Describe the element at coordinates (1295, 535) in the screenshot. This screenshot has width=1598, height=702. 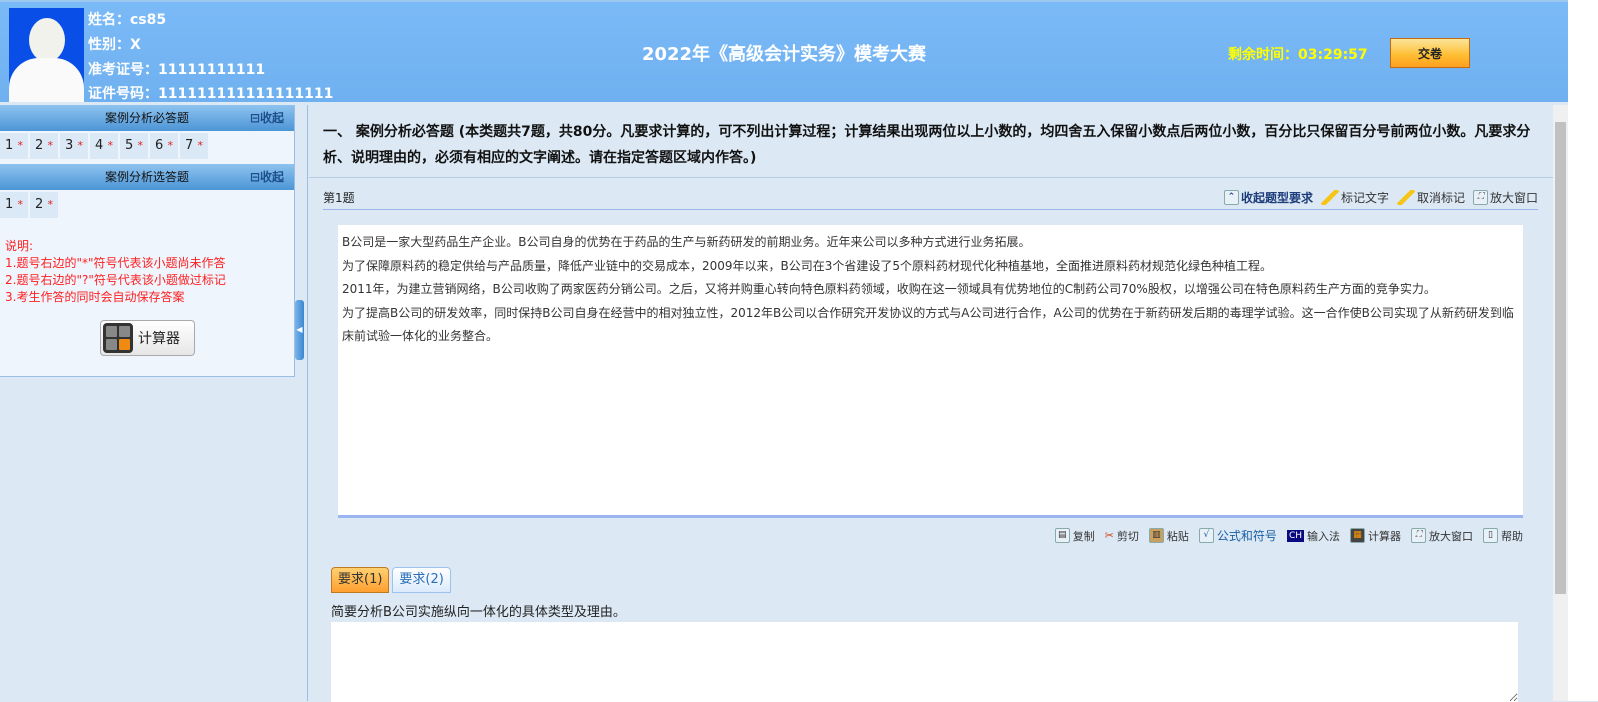
I see `input-method-icon: CH` at that location.